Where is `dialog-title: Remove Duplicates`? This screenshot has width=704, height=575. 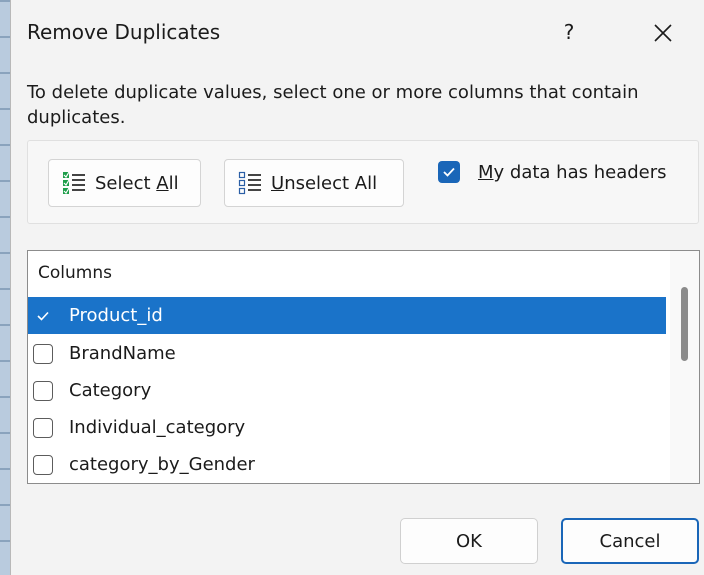
dialog-title: Remove Duplicates is located at coordinates (124, 32).